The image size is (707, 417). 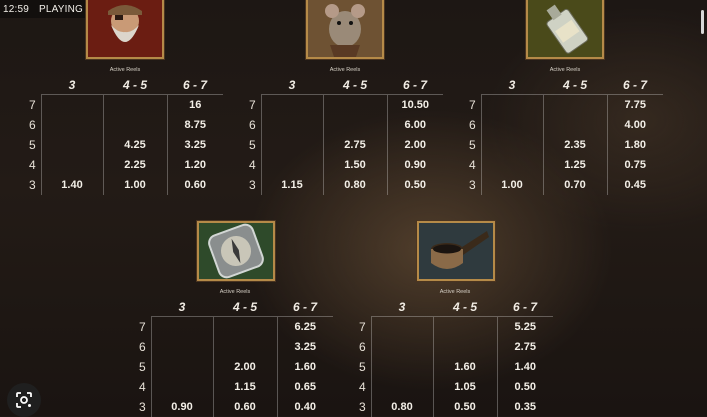 I want to click on table-row: 7 5.25, so click(x=455, y=326).